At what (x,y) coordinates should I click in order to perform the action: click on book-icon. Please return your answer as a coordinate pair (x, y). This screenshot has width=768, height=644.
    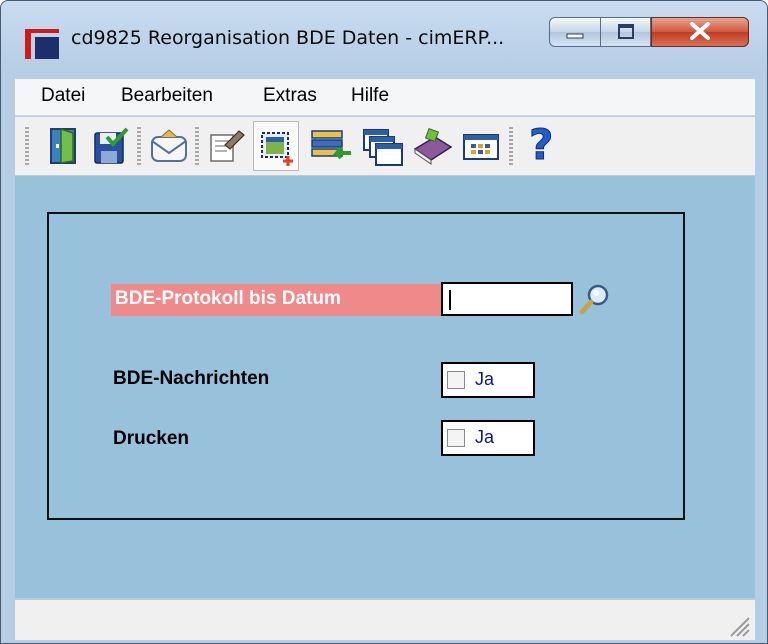
    Looking at the image, I should click on (433, 146).